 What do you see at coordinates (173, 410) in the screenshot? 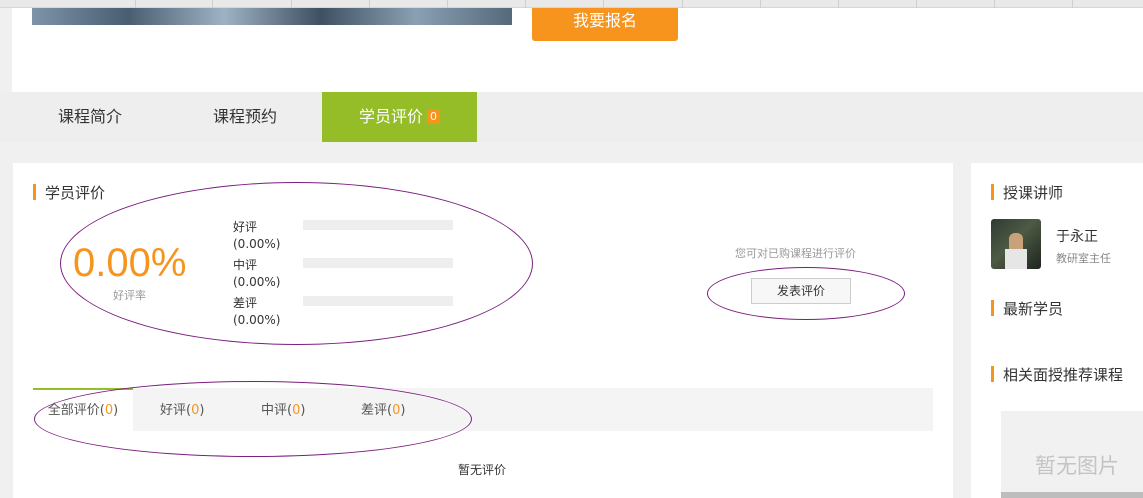
I see `filter-good-label: 好评` at bounding box center [173, 410].